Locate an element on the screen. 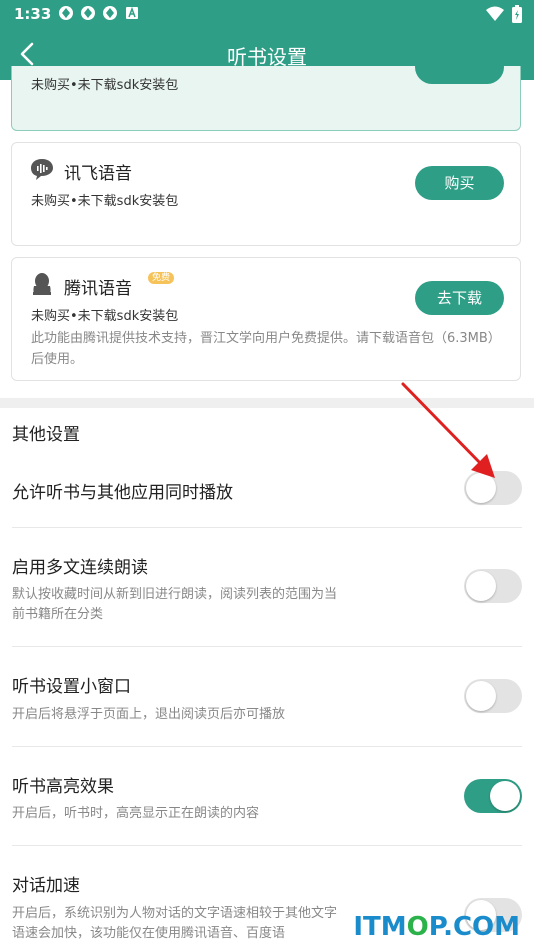 This screenshot has height=950, width=534. voice-card-xunfei: 讯飞语音 未购买•未下载sdk安装包 购买 is located at coordinates (266, 194).